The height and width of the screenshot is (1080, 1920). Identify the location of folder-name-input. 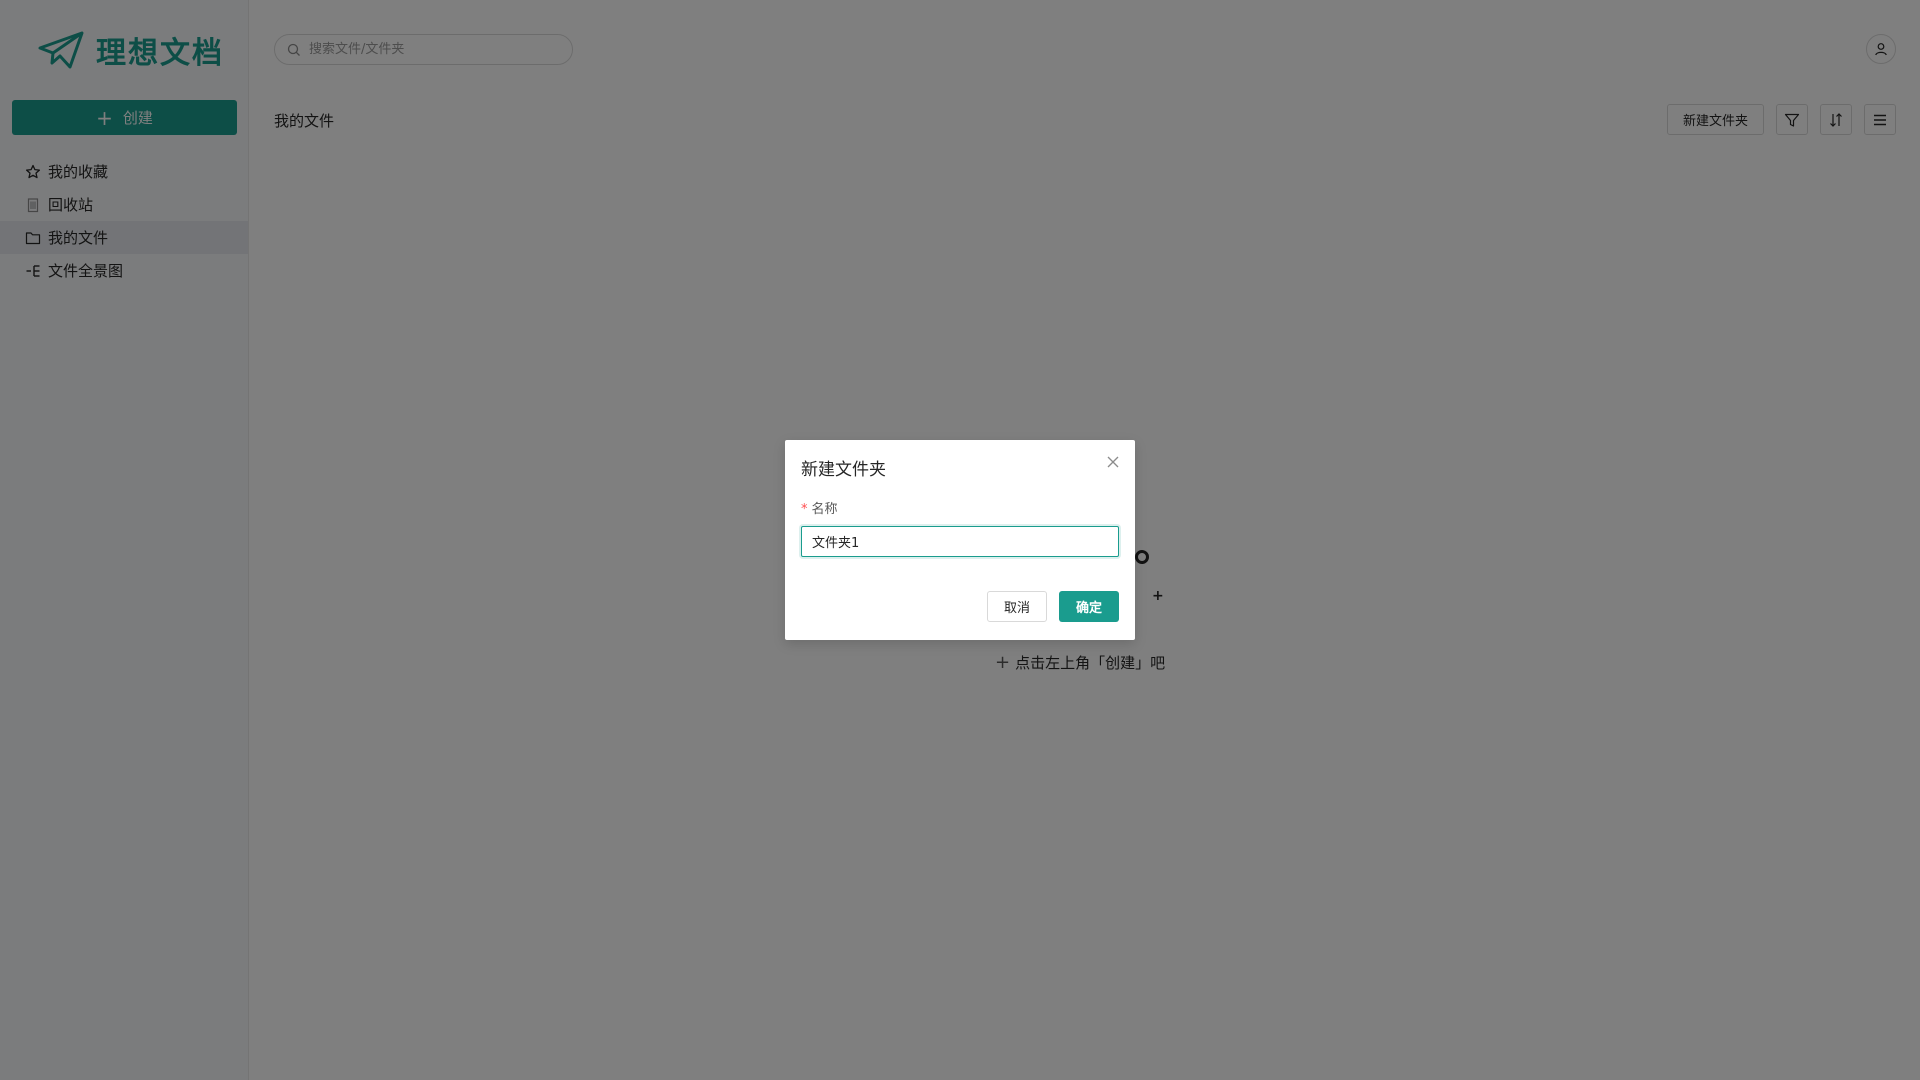
(960, 541).